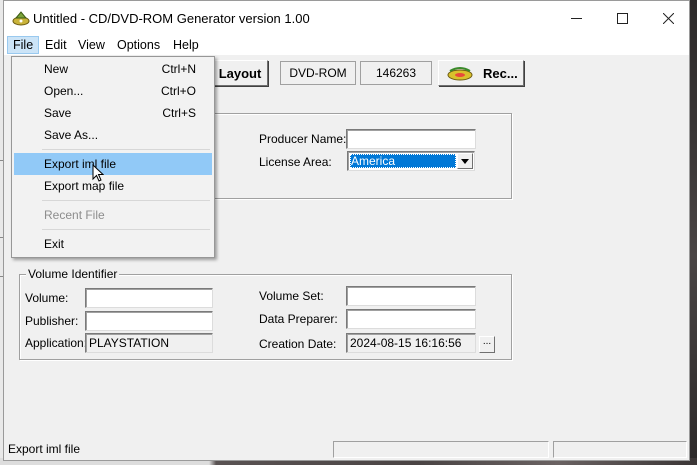 The height and width of the screenshot is (465, 697). Describe the element at coordinates (411, 139) in the screenshot. I see `producer-name-input` at that location.